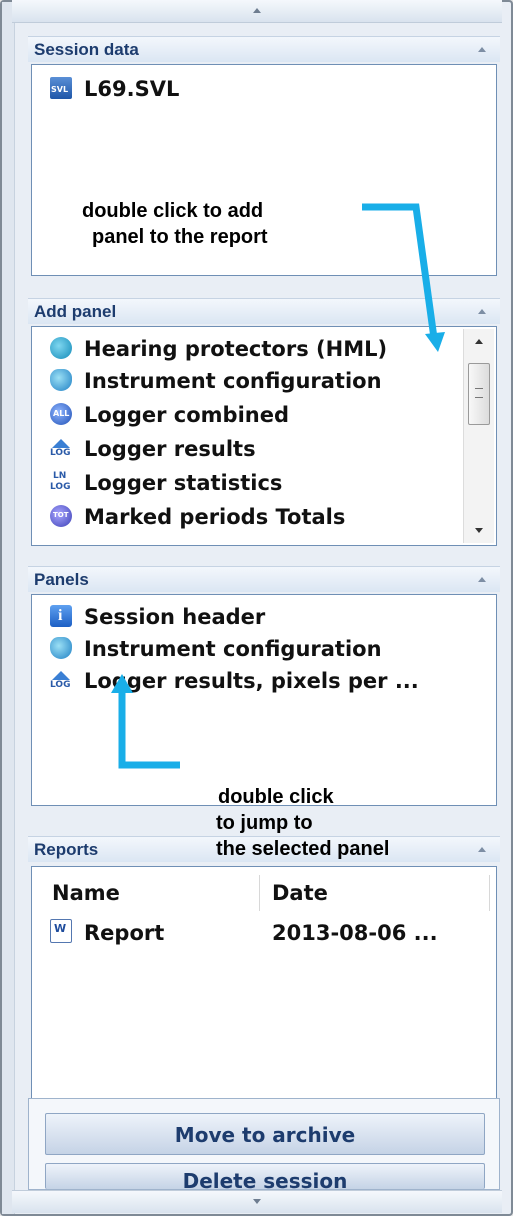 This screenshot has height=1216, width=513. I want to click on list-item: Hearing protectors (HML), so click(218, 349).